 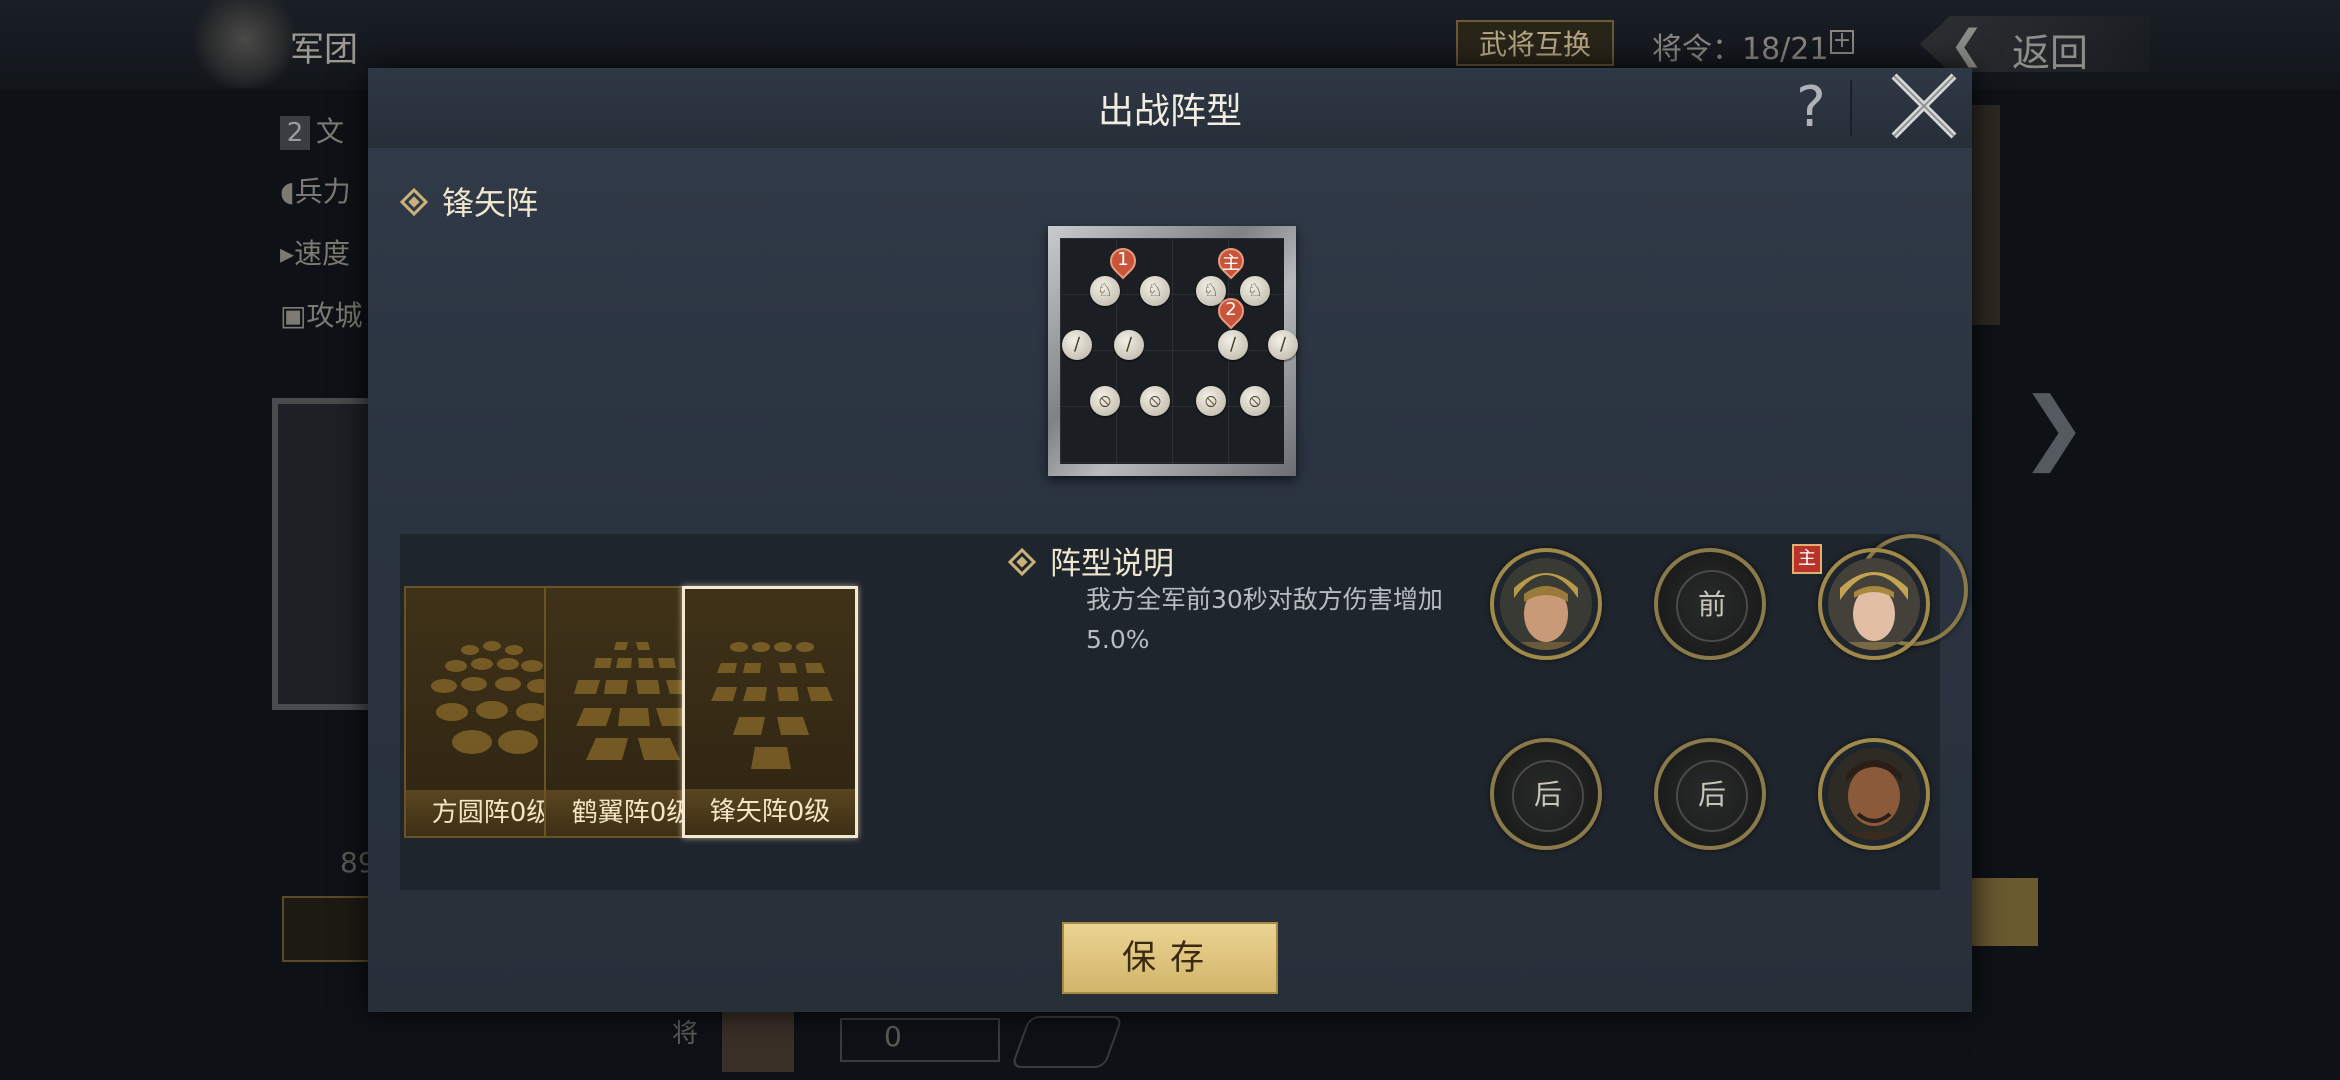 I want to click on formation-card-fengshi: 锋矢阵0级, so click(x=770, y=712).